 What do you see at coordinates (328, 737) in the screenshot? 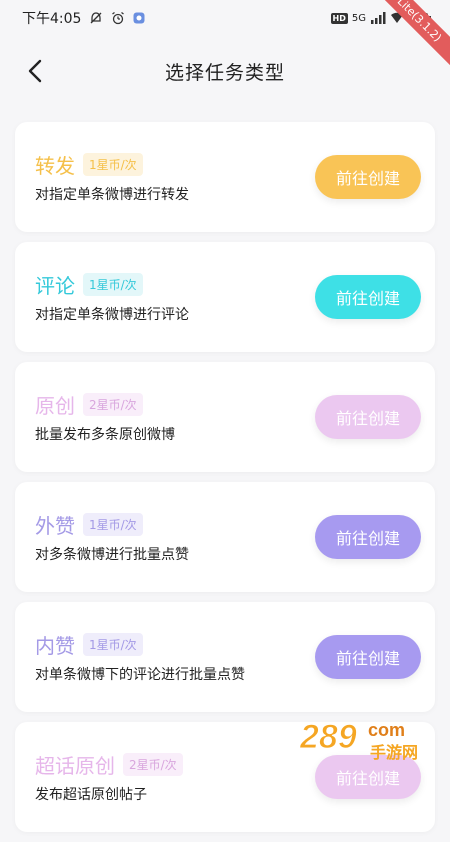
I see `watermark-number: 289` at bounding box center [328, 737].